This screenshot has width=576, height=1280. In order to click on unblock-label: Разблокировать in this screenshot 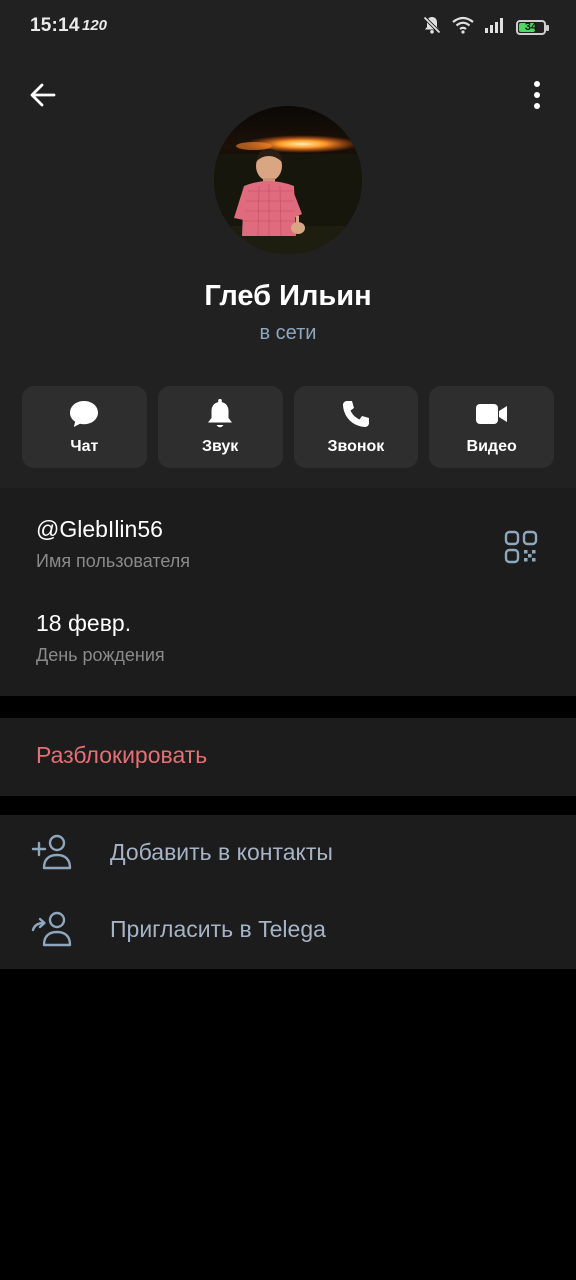, I will do `click(122, 755)`.